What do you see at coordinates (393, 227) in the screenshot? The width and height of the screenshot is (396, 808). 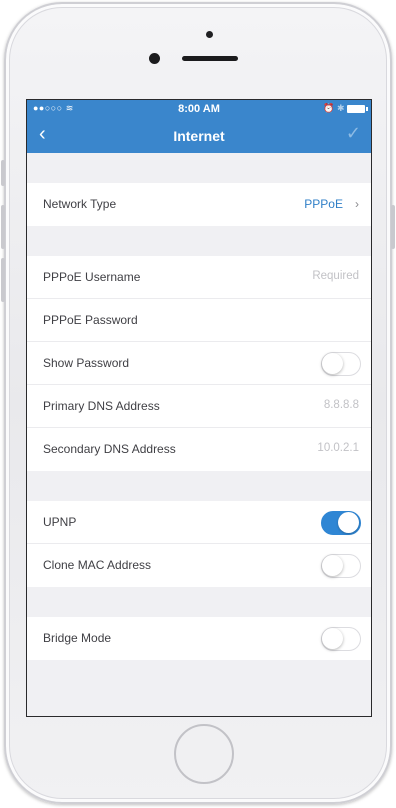 I see `power-button` at bounding box center [393, 227].